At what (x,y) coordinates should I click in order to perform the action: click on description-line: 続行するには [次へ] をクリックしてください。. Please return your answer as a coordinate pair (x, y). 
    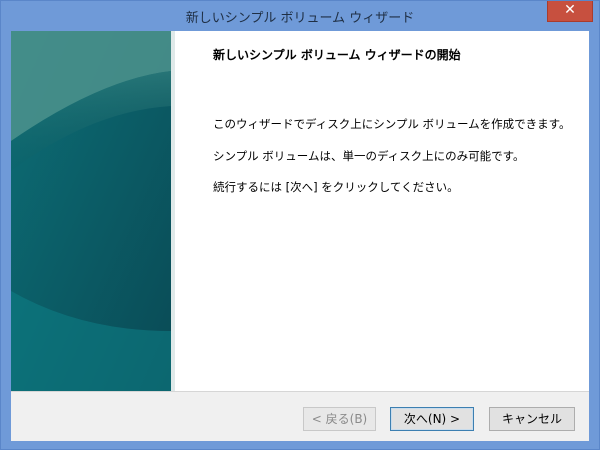
    Looking at the image, I should click on (336, 187).